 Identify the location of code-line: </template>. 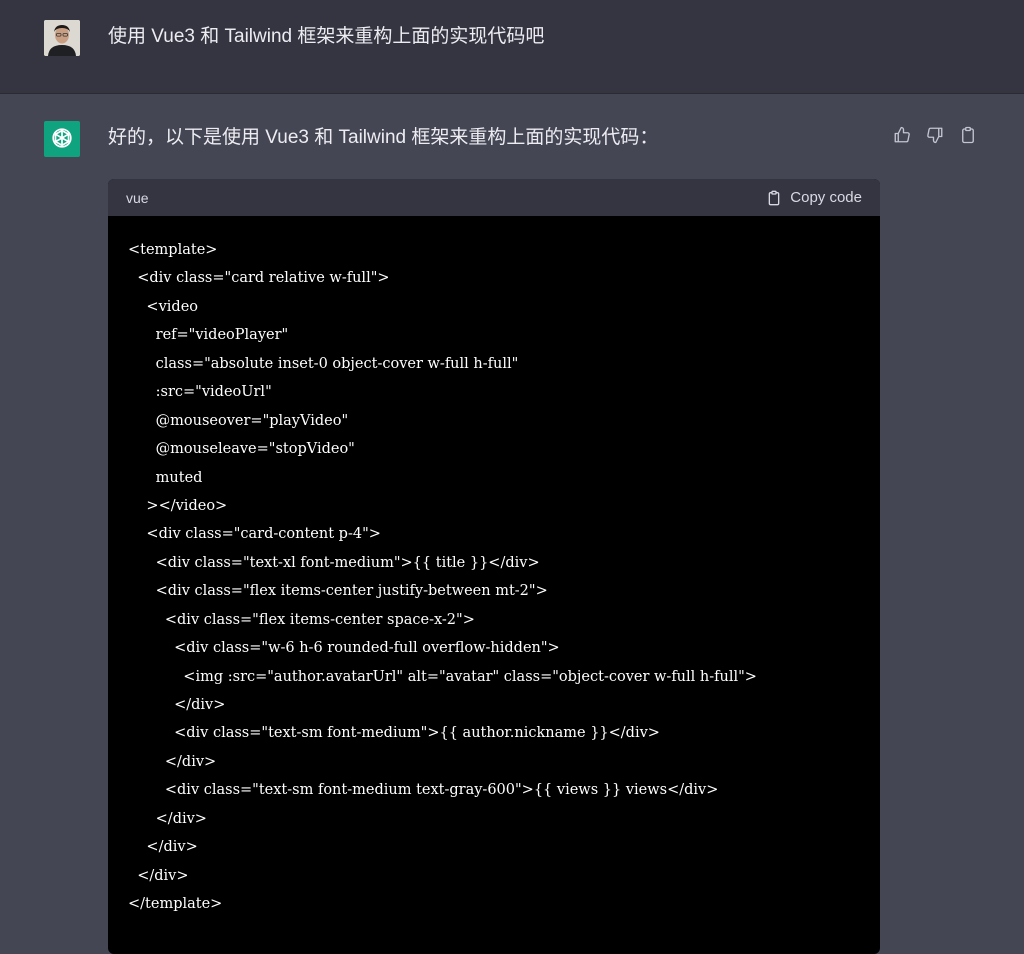
(175, 904).